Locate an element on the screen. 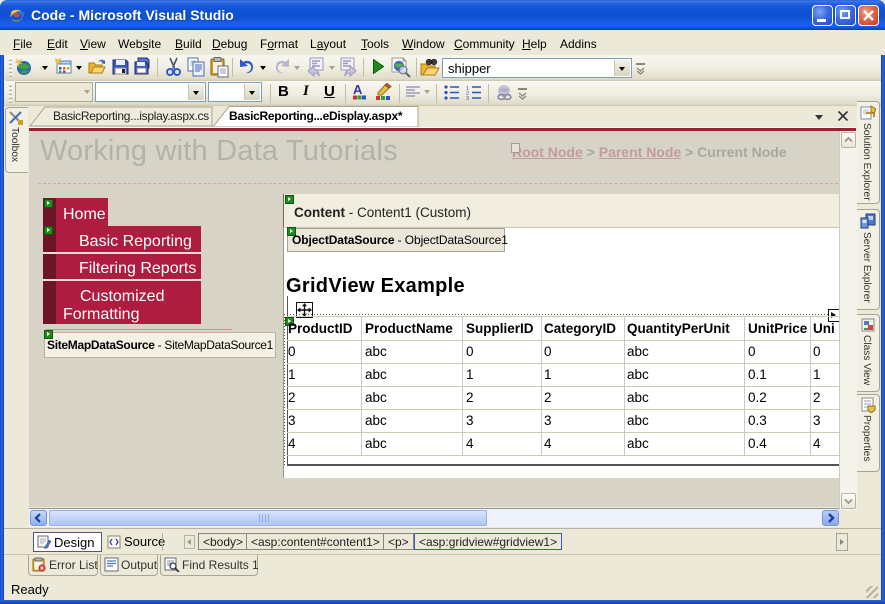 The width and height of the screenshot is (885, 604). svg-text: A is located at coordinates (358, 90).